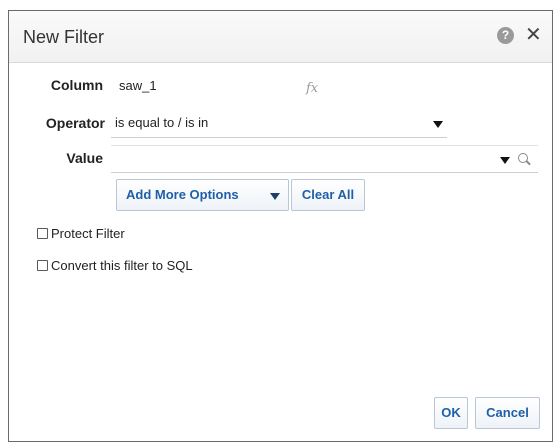  I want to click on add-more-options-label: Add More Options, so click(182, 194).